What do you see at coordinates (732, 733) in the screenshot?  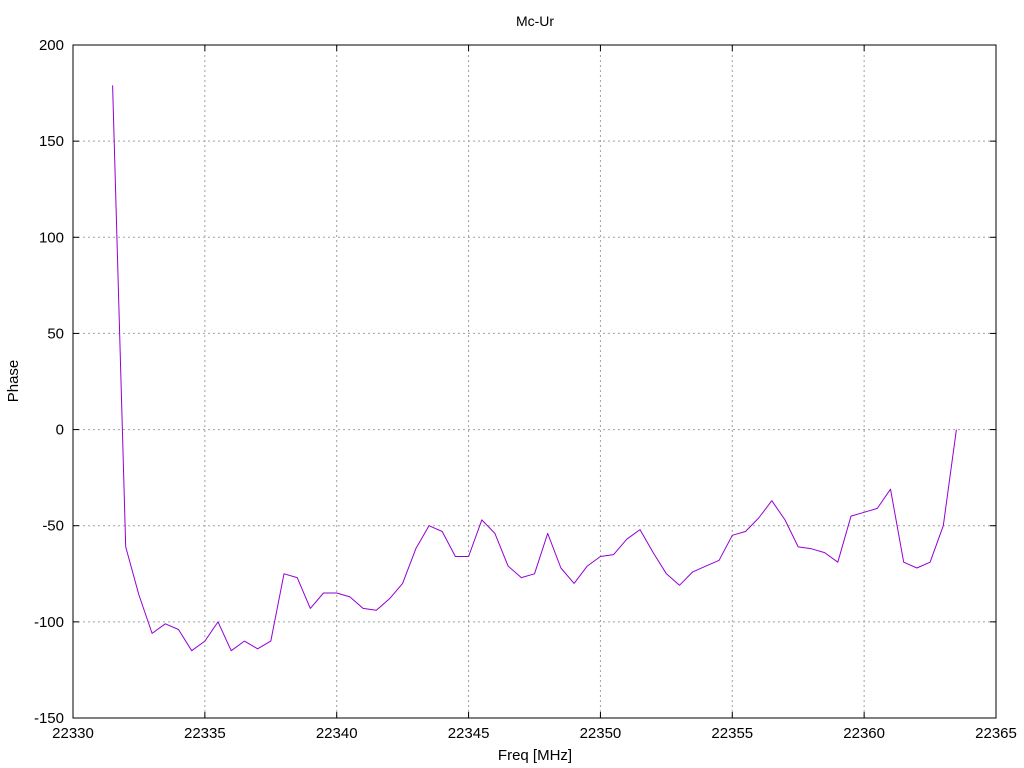 I see `x-tick-label: 22355` at bounding box center [732, 733].